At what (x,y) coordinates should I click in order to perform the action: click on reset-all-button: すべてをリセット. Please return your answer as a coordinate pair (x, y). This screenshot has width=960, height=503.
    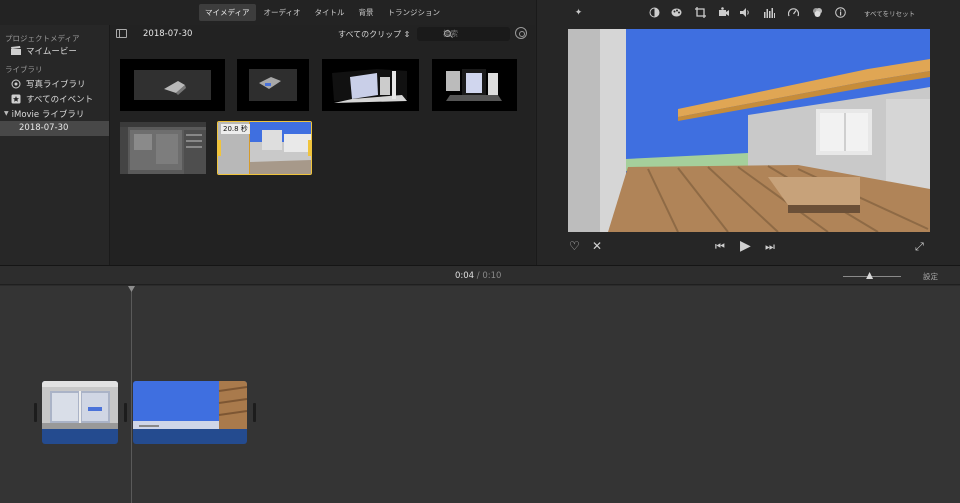
    Looking at the image, I should click on (889, 13).